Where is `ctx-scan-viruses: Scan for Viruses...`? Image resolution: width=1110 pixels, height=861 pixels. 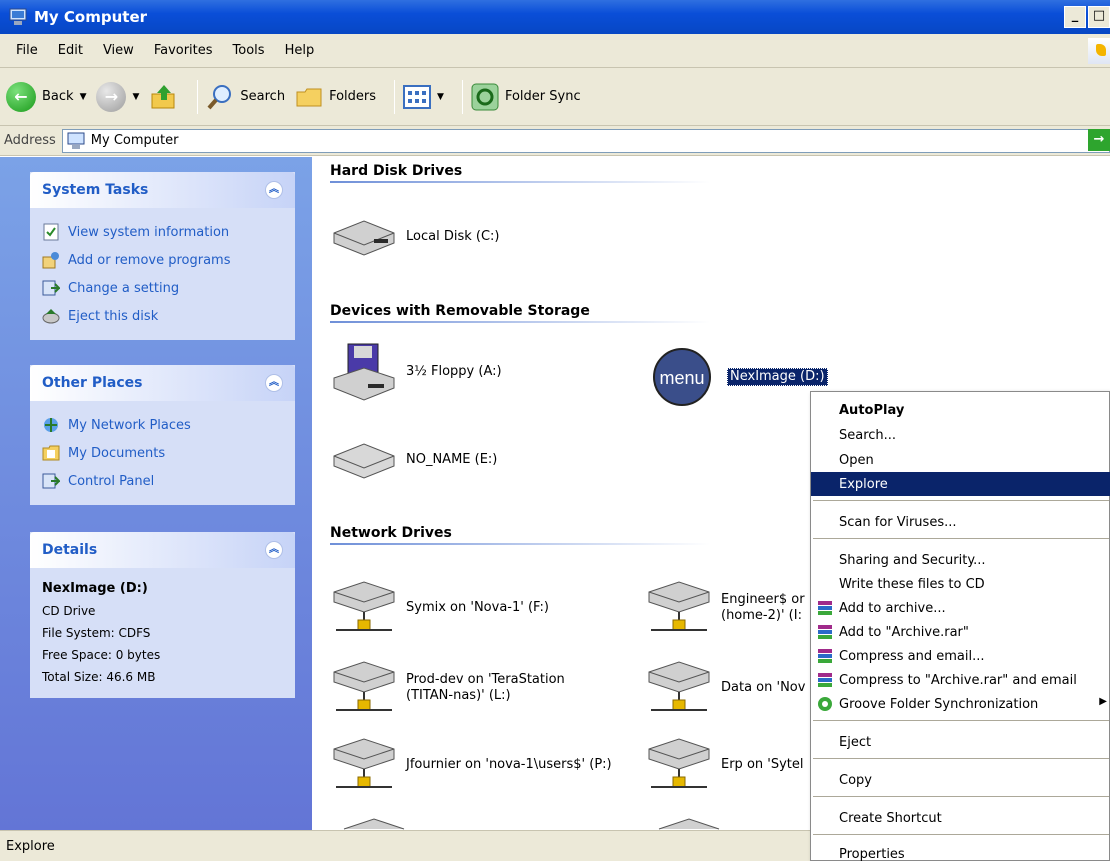
ctx-scan-viruses: Scan for Viruses... is located at coordinates (960, 522).